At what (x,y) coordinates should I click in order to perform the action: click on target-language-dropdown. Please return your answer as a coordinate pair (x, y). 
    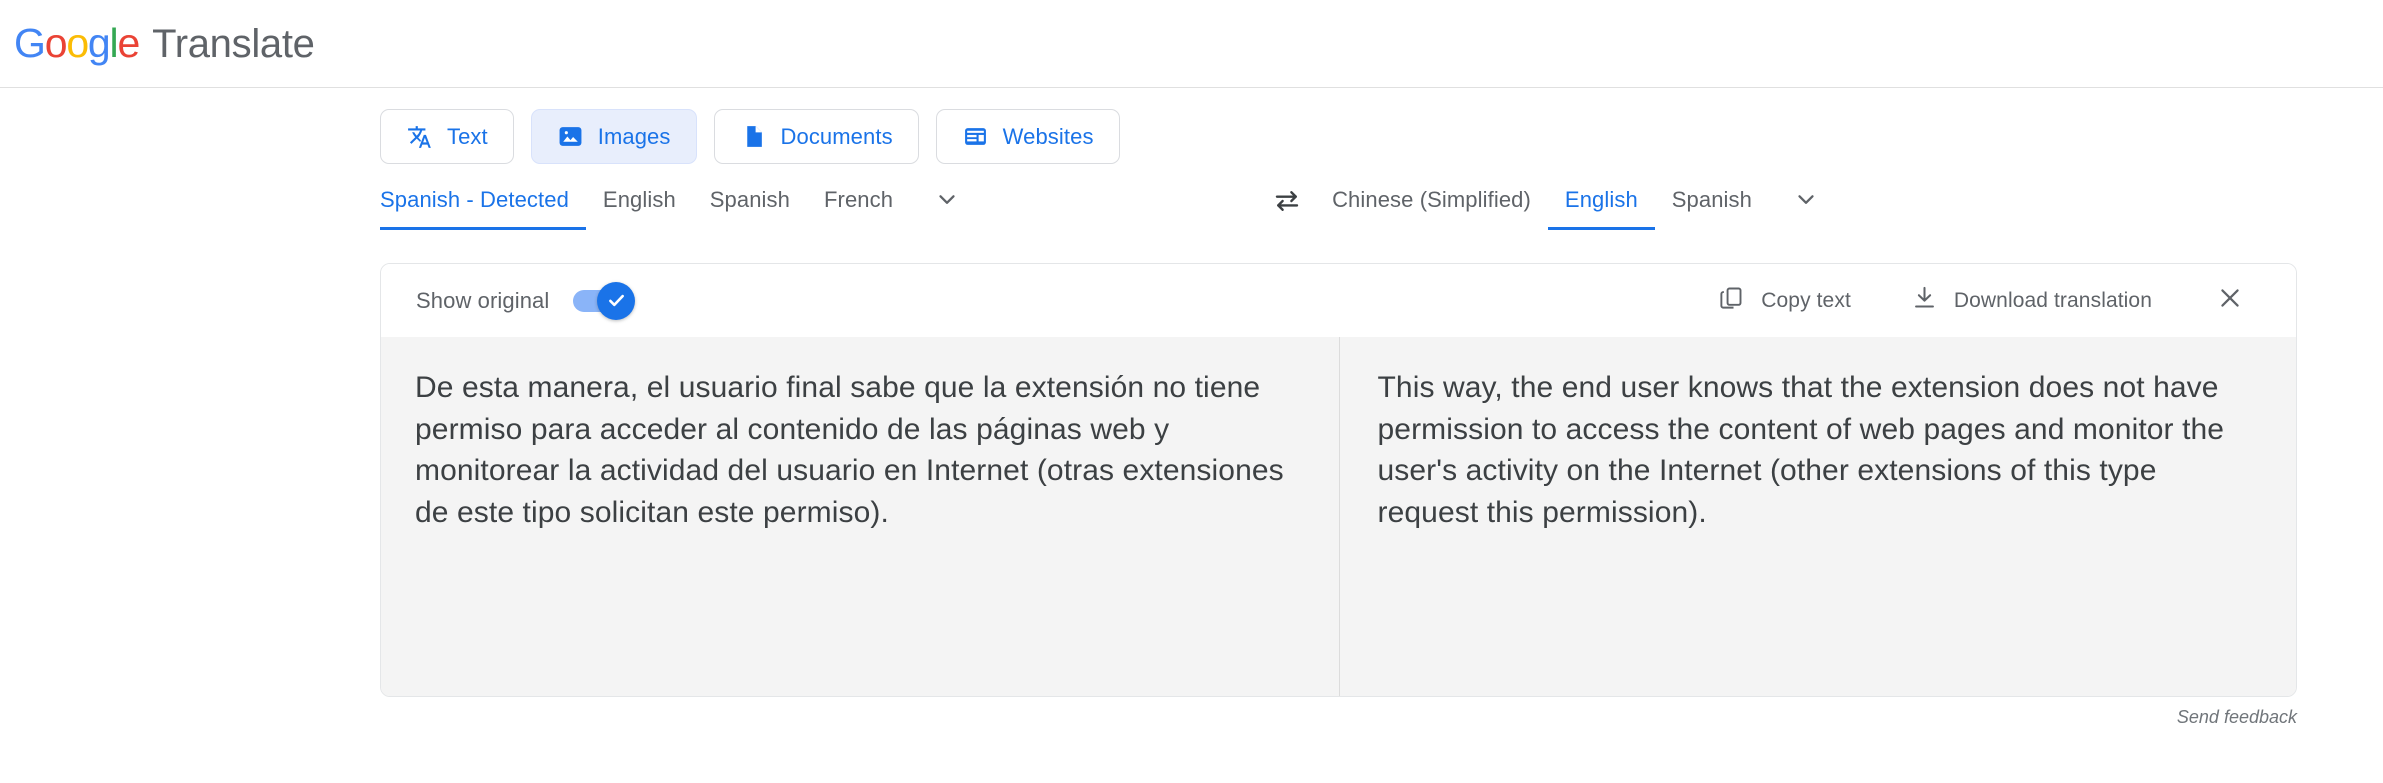
    Looking at the image, I should click on (1806, 208).